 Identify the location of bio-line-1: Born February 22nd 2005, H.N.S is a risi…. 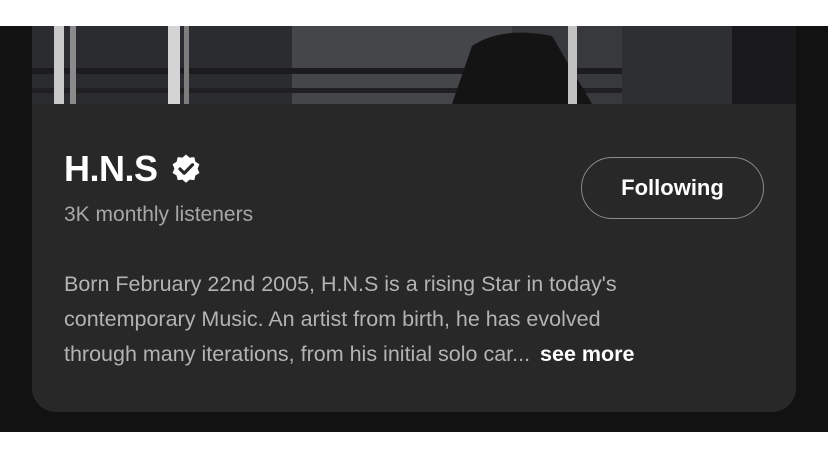
(340, 284).